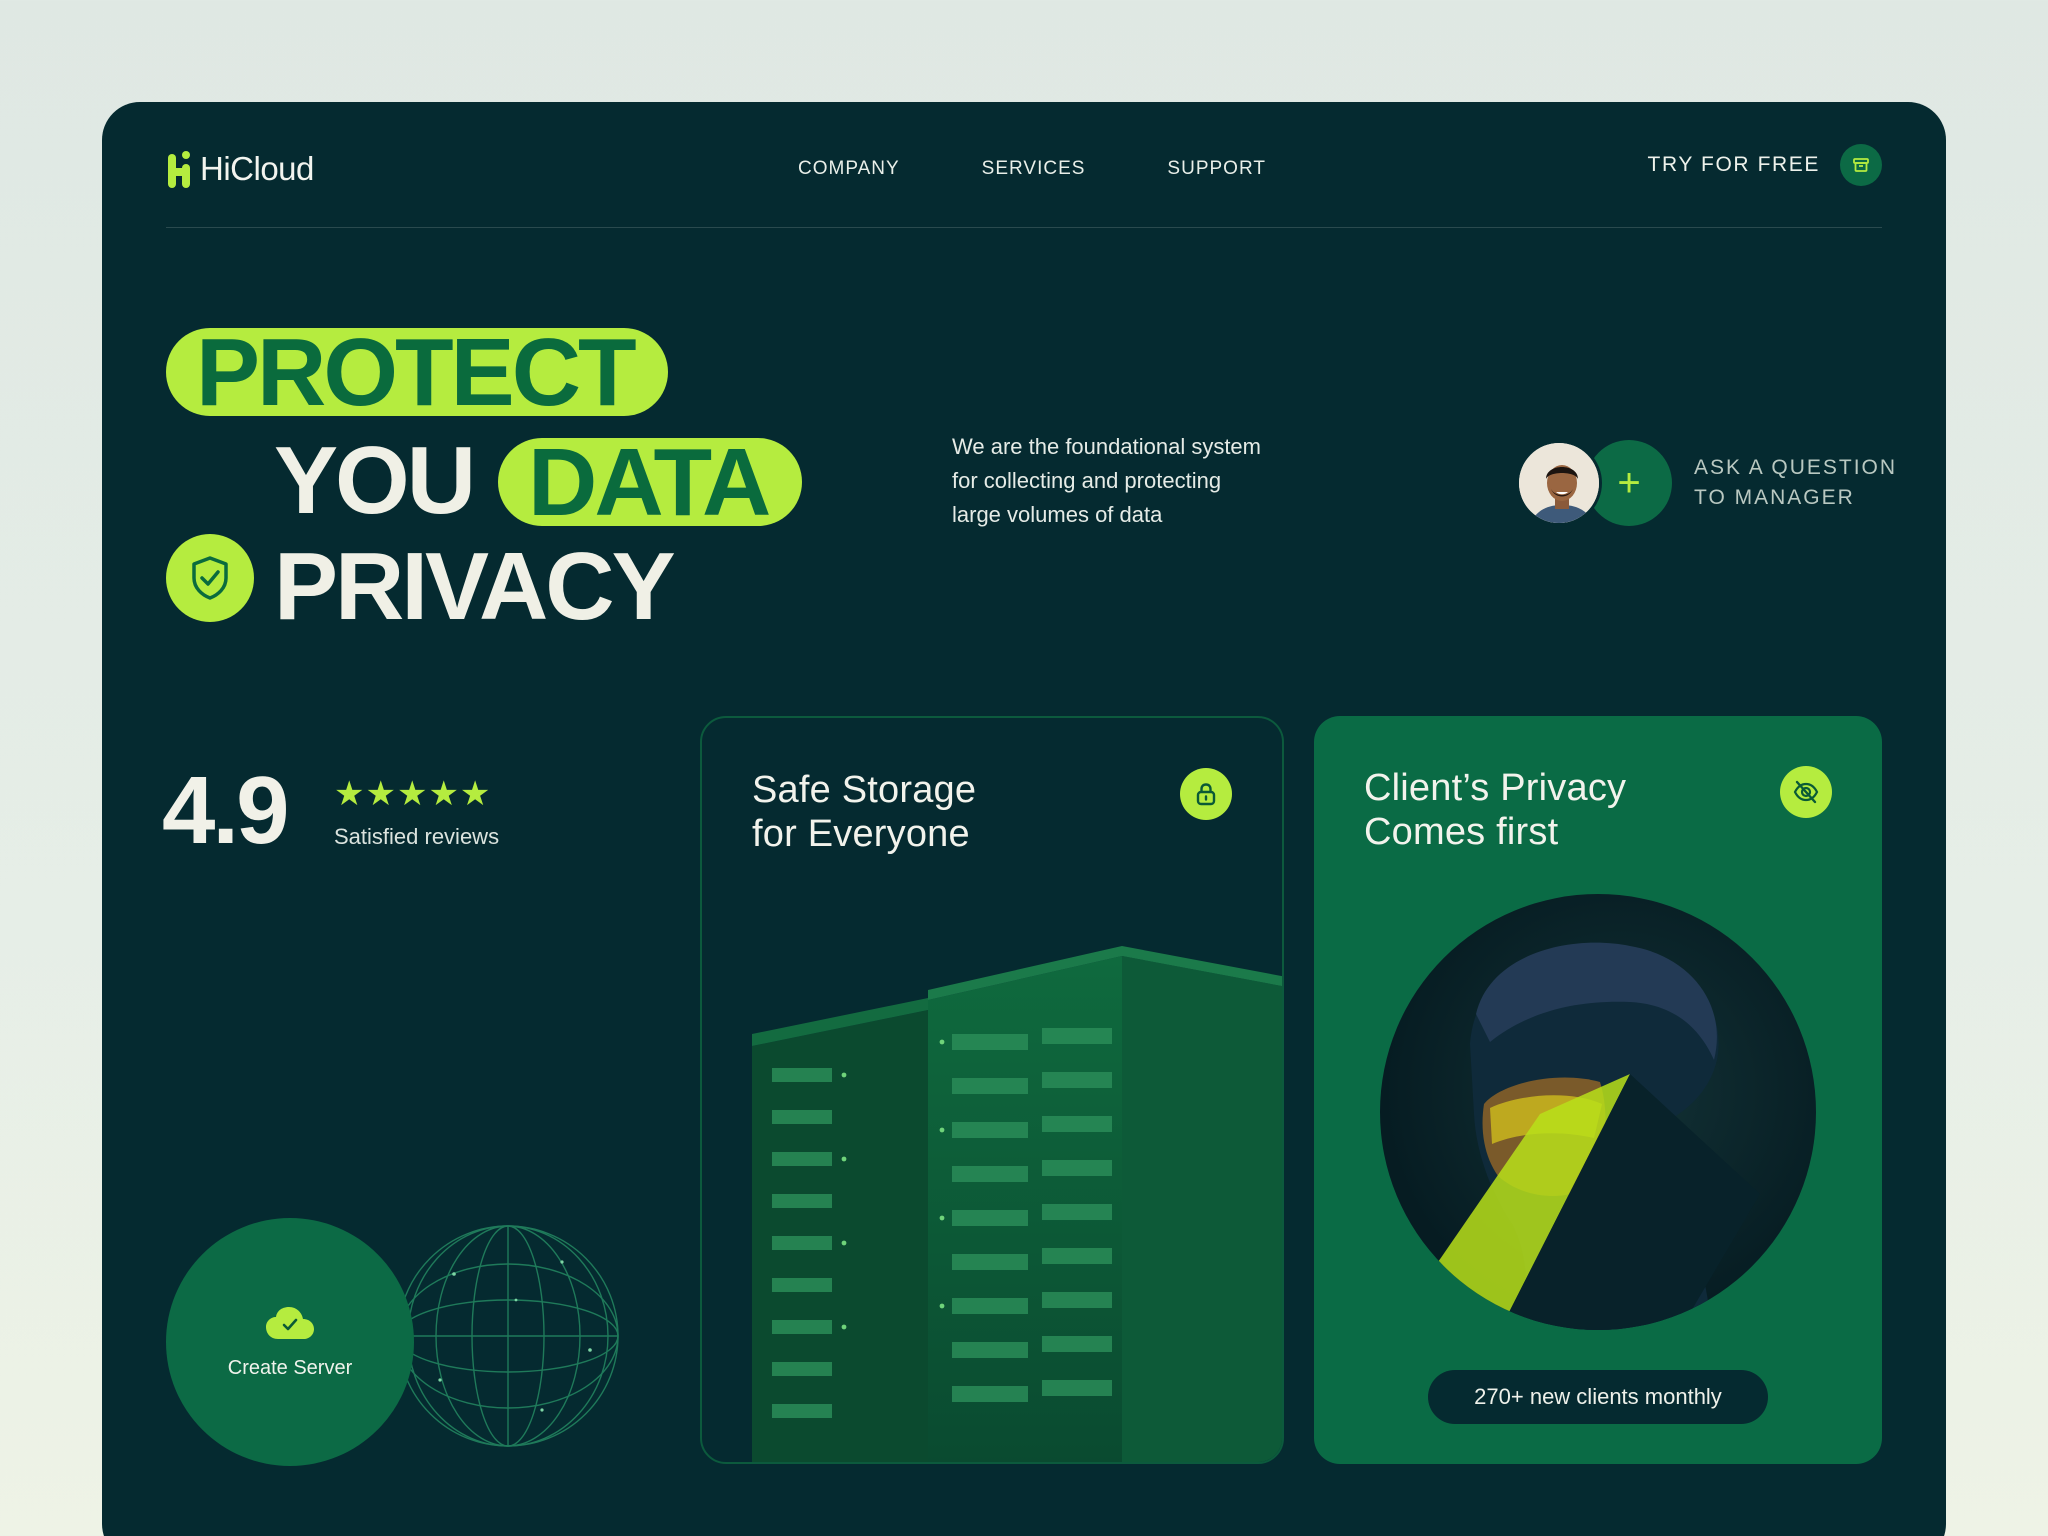 This screenshot has width=2048, height=1536. Describe the element at coordinates (1795, 483) in the screenshot. I see `ask-question-label: ASK A QUESTION TO MANAGER` at that location.